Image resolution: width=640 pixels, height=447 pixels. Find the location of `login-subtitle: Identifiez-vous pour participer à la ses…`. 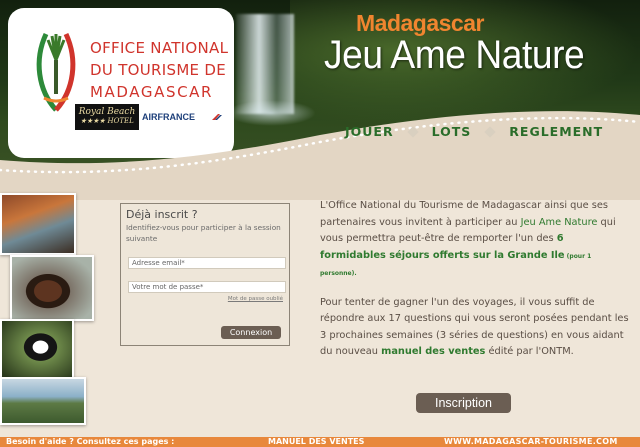

login-subtitle: Identifiez-vous pour participer à la ses… is located at coordinates (203, 233).